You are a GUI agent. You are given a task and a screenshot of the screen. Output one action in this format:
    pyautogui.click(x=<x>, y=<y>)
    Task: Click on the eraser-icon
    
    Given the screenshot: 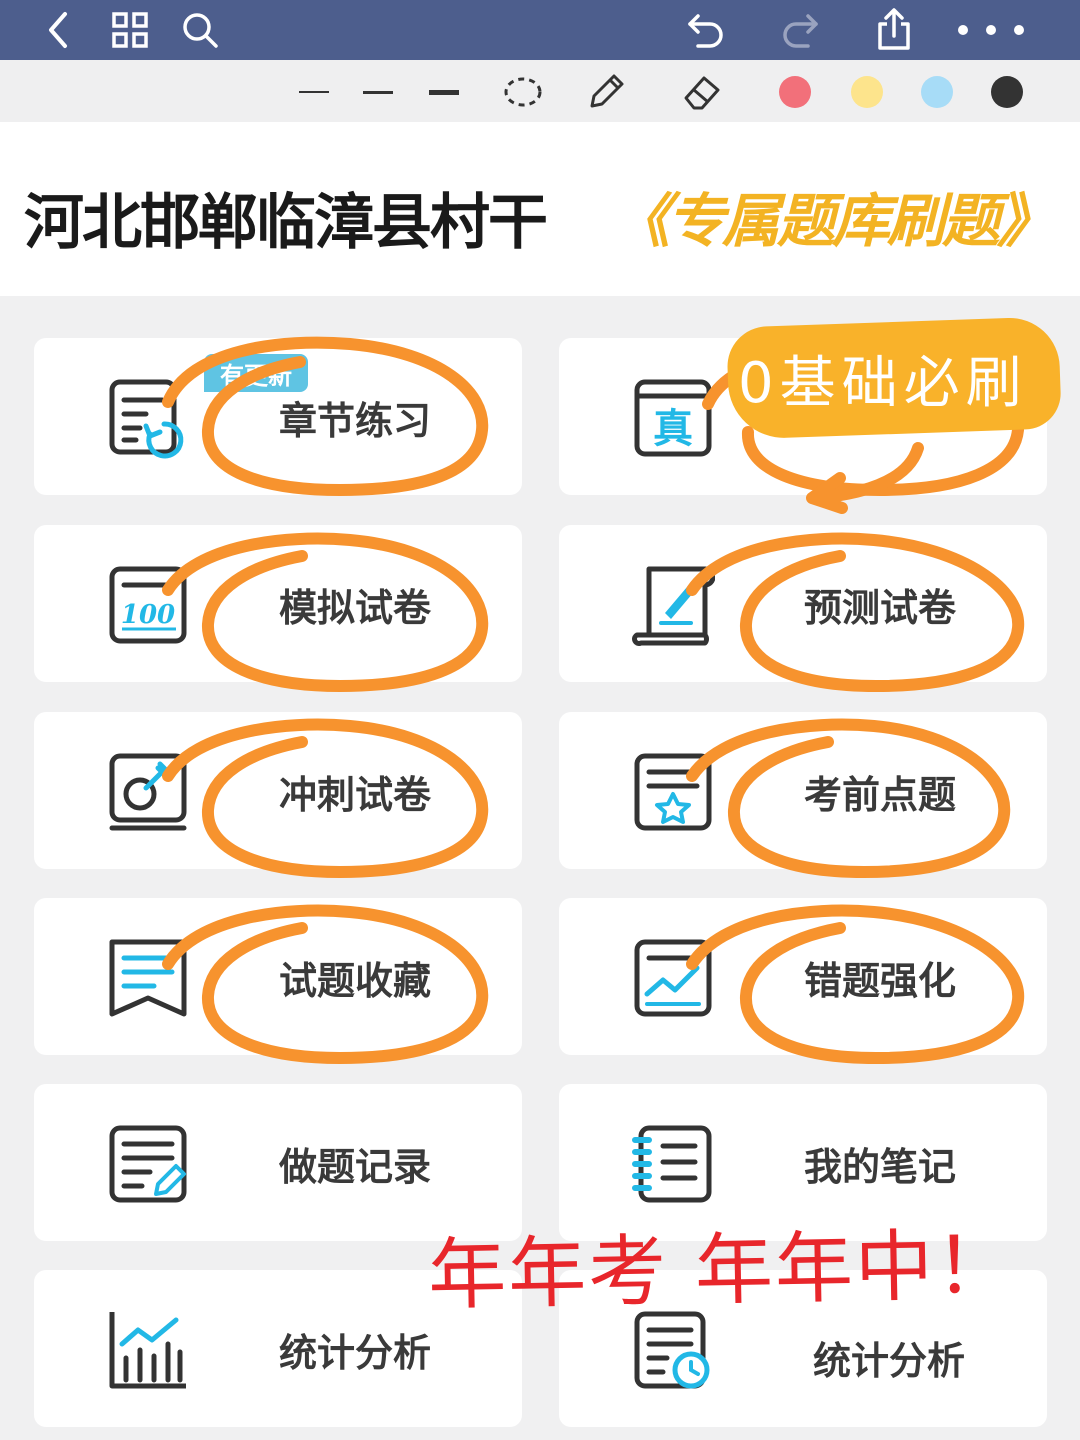 What is the action you would take?
    pyautogui.click(x=702, y=92)
    